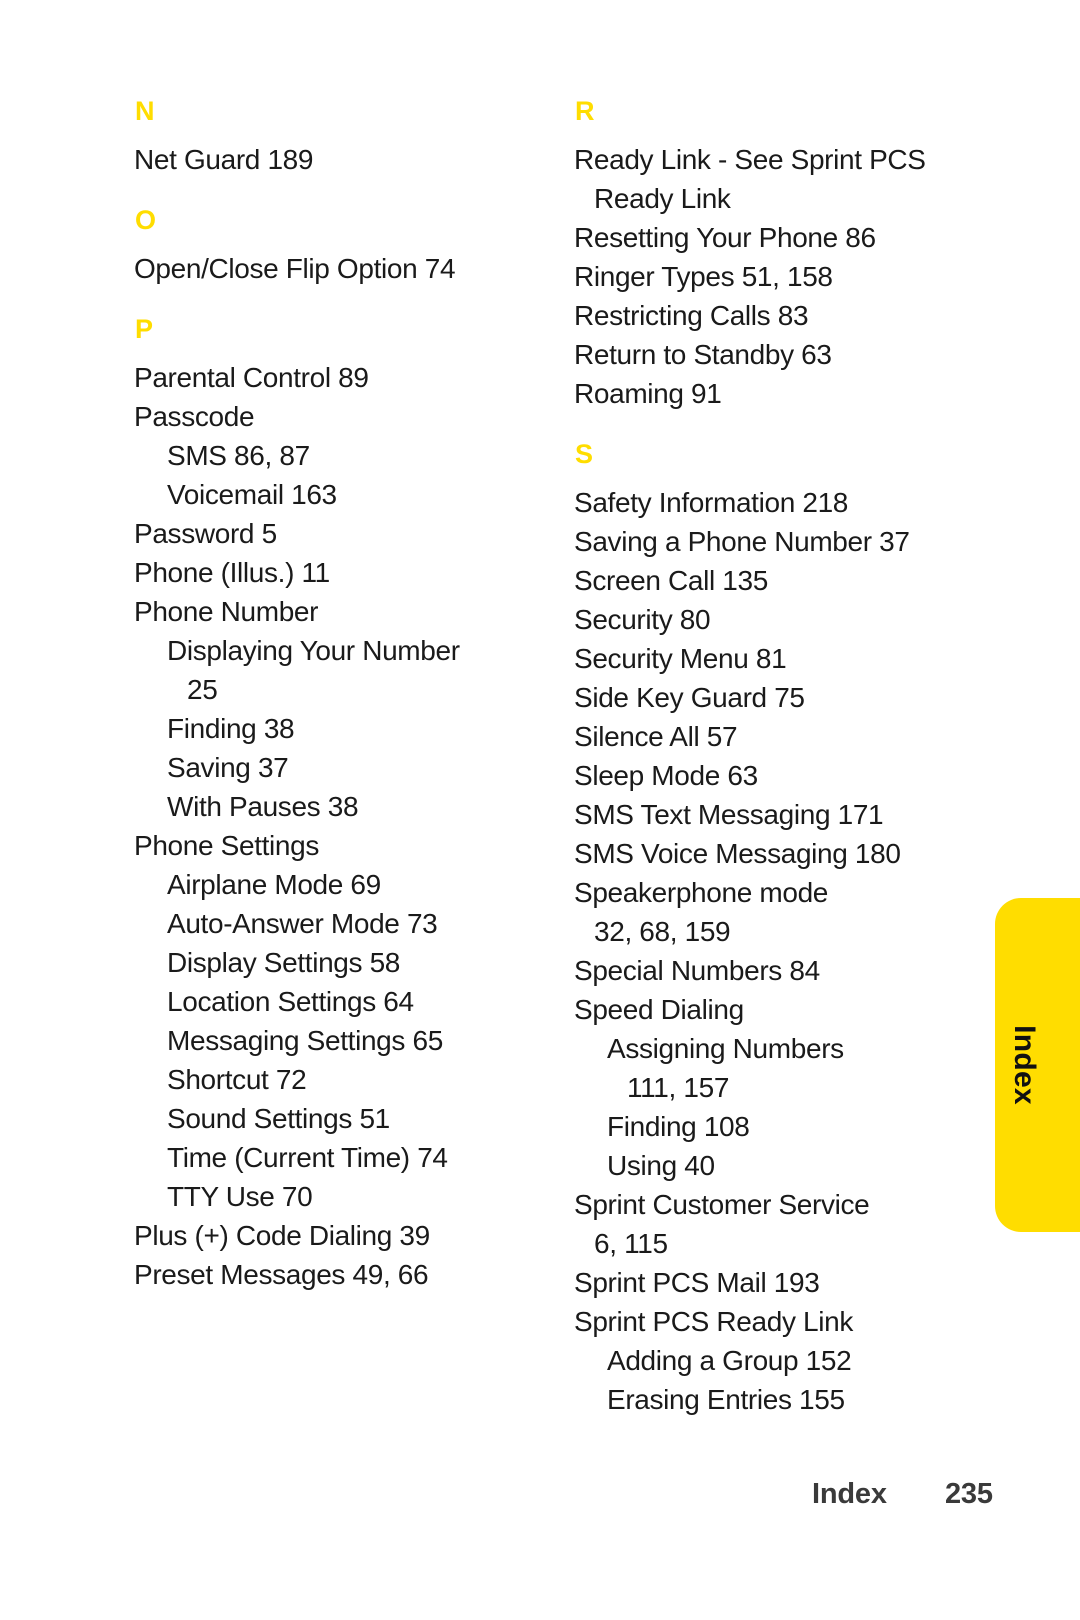  Describe the element at coordinates (305, 1040) in the screenshot. I see `index-entry: Messaging Settings 65` at that location.